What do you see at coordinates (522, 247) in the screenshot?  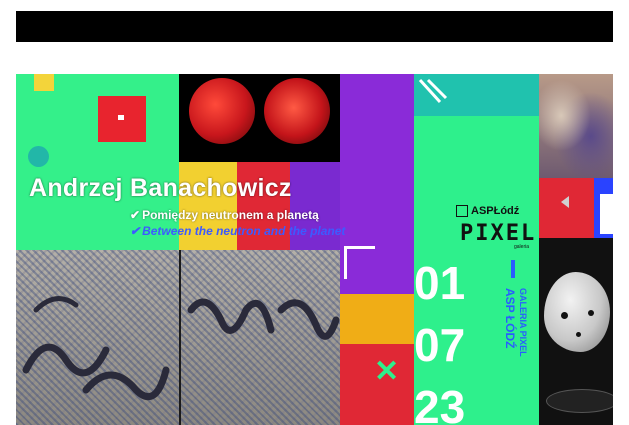 I see `pixel-logo-sub: galeria` at bounding box center [522, 247].